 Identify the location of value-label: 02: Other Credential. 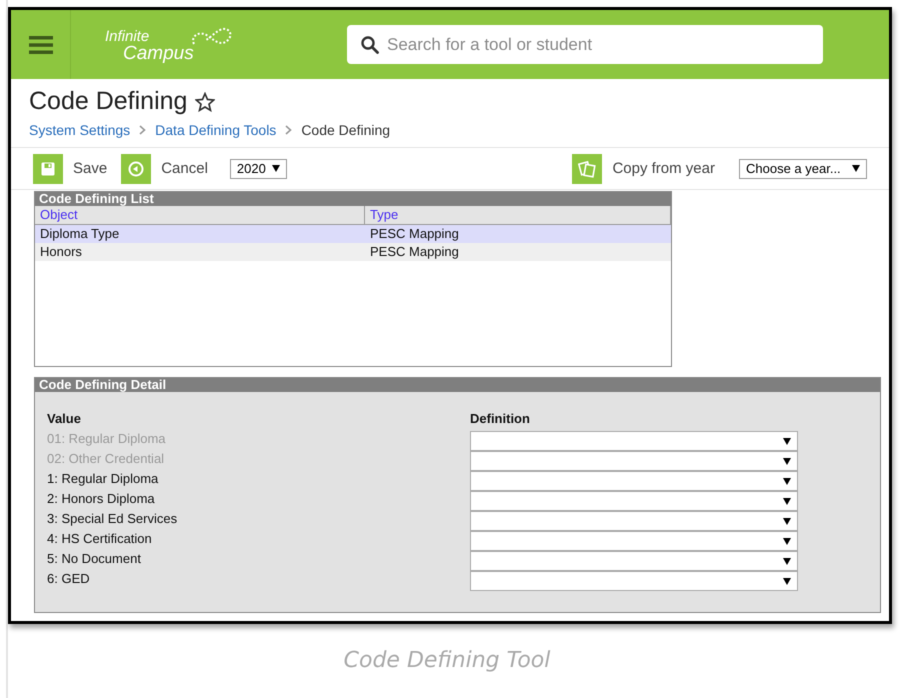
(106, 459).